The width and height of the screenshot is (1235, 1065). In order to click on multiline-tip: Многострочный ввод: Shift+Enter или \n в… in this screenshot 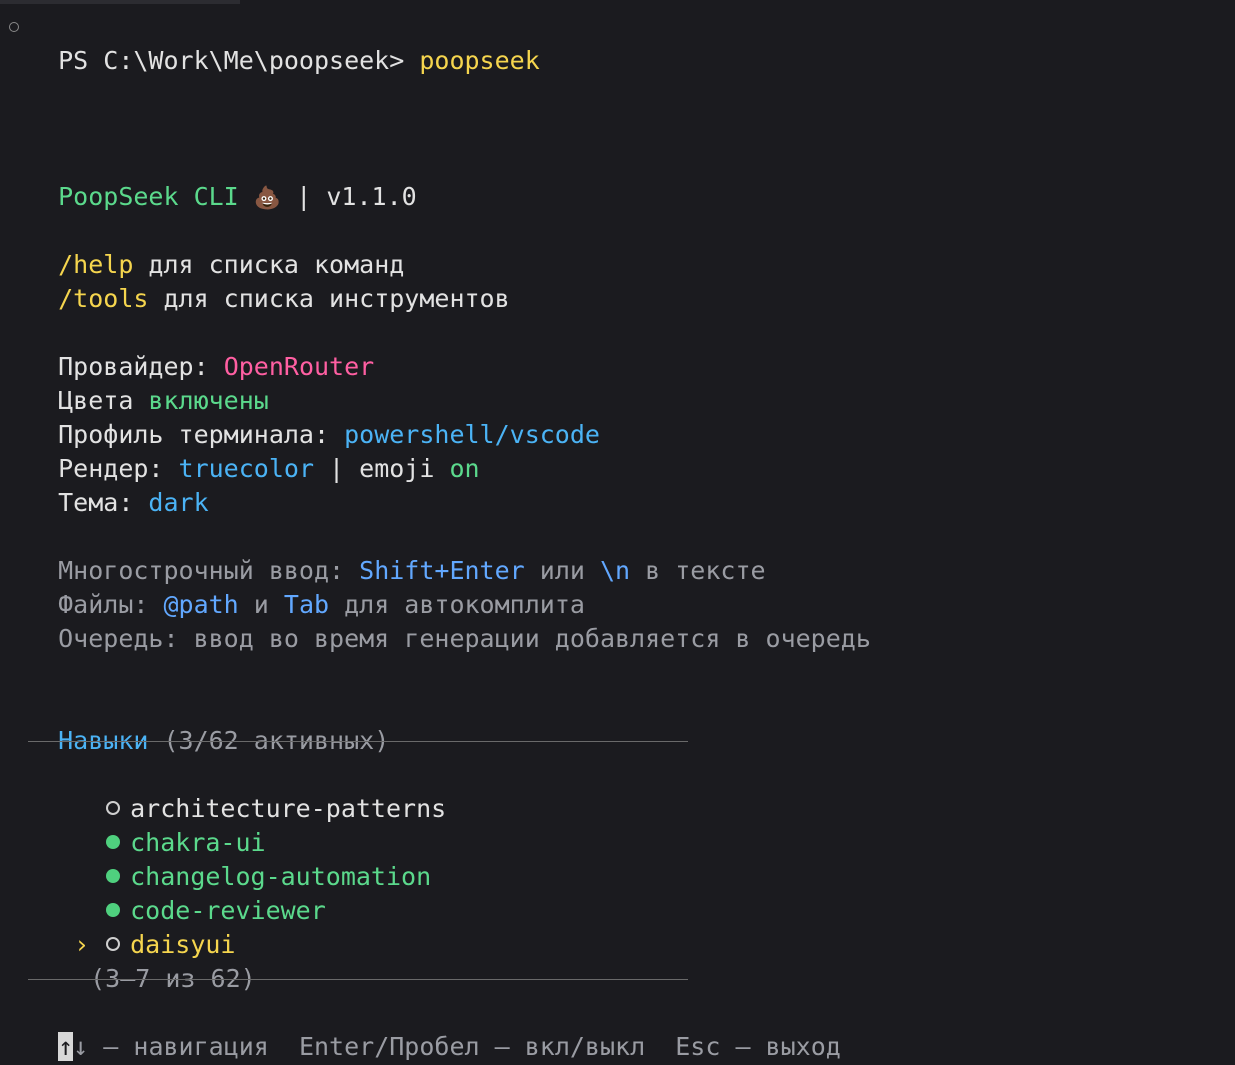, I will do `click(396, 552)`.